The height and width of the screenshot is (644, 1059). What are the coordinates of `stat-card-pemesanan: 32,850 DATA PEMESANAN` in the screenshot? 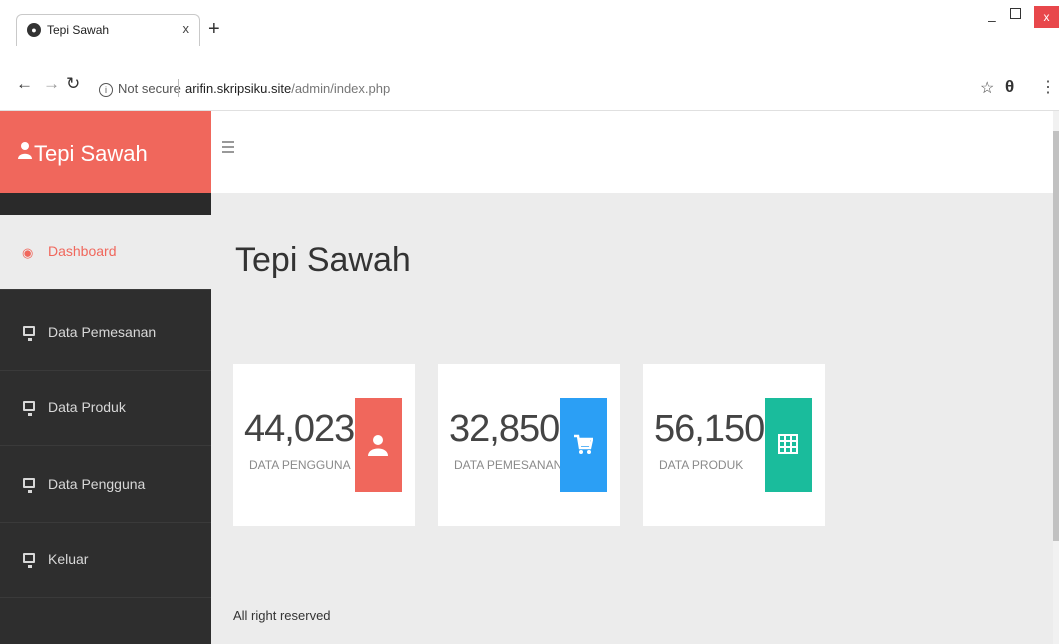 It's located at (529, 445).